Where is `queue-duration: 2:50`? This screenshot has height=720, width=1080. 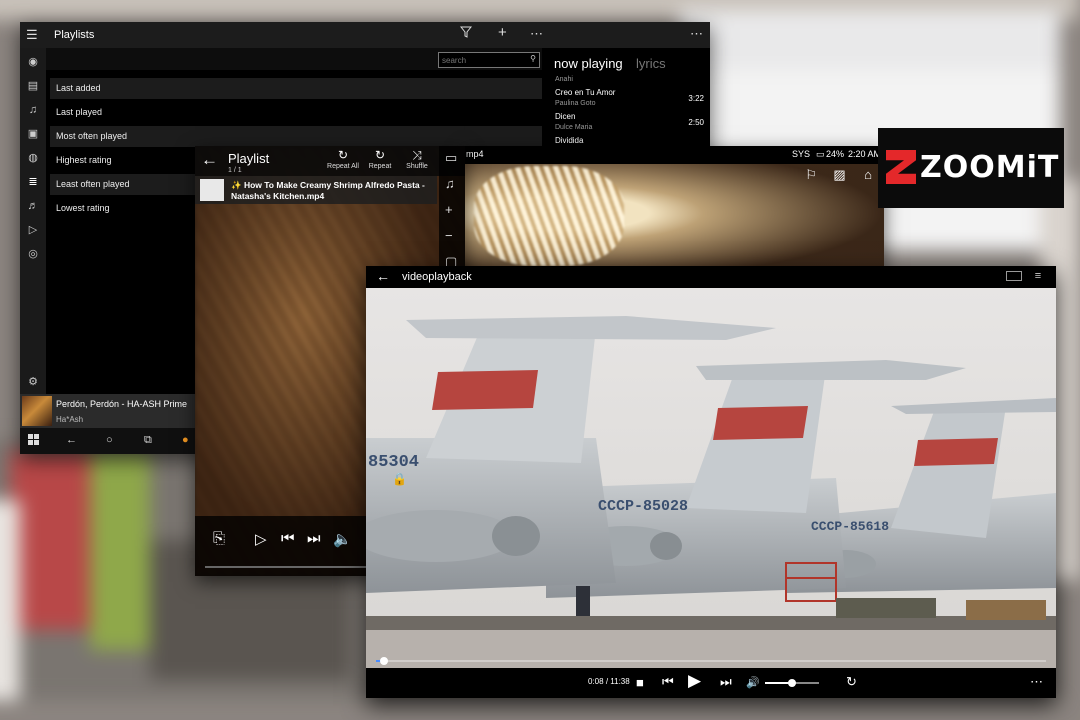 queue-duration: 2:50 is located at coordinates (696, 122).